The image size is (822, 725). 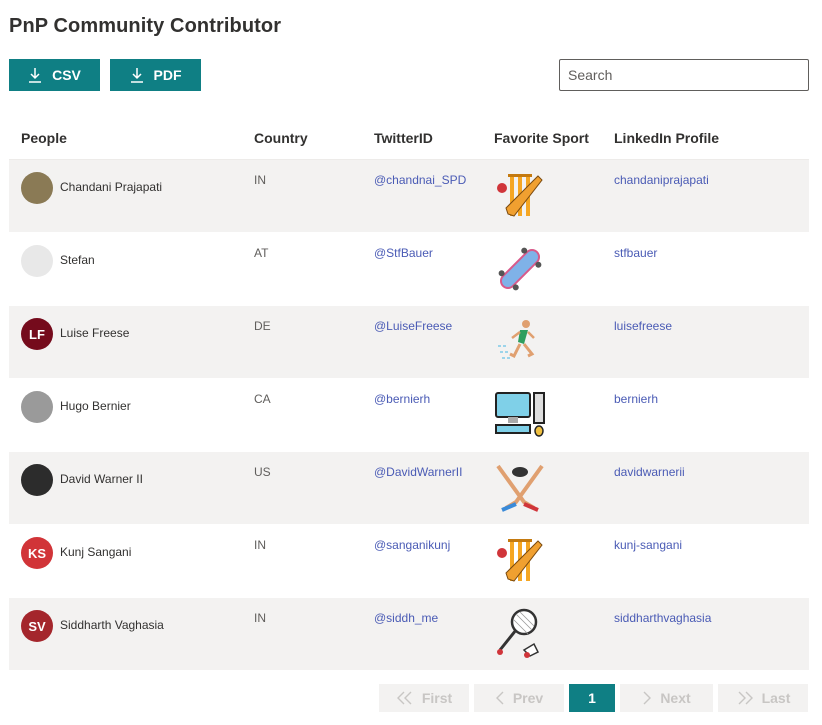 I want to click on running-icon, so click(x=520, y=342).